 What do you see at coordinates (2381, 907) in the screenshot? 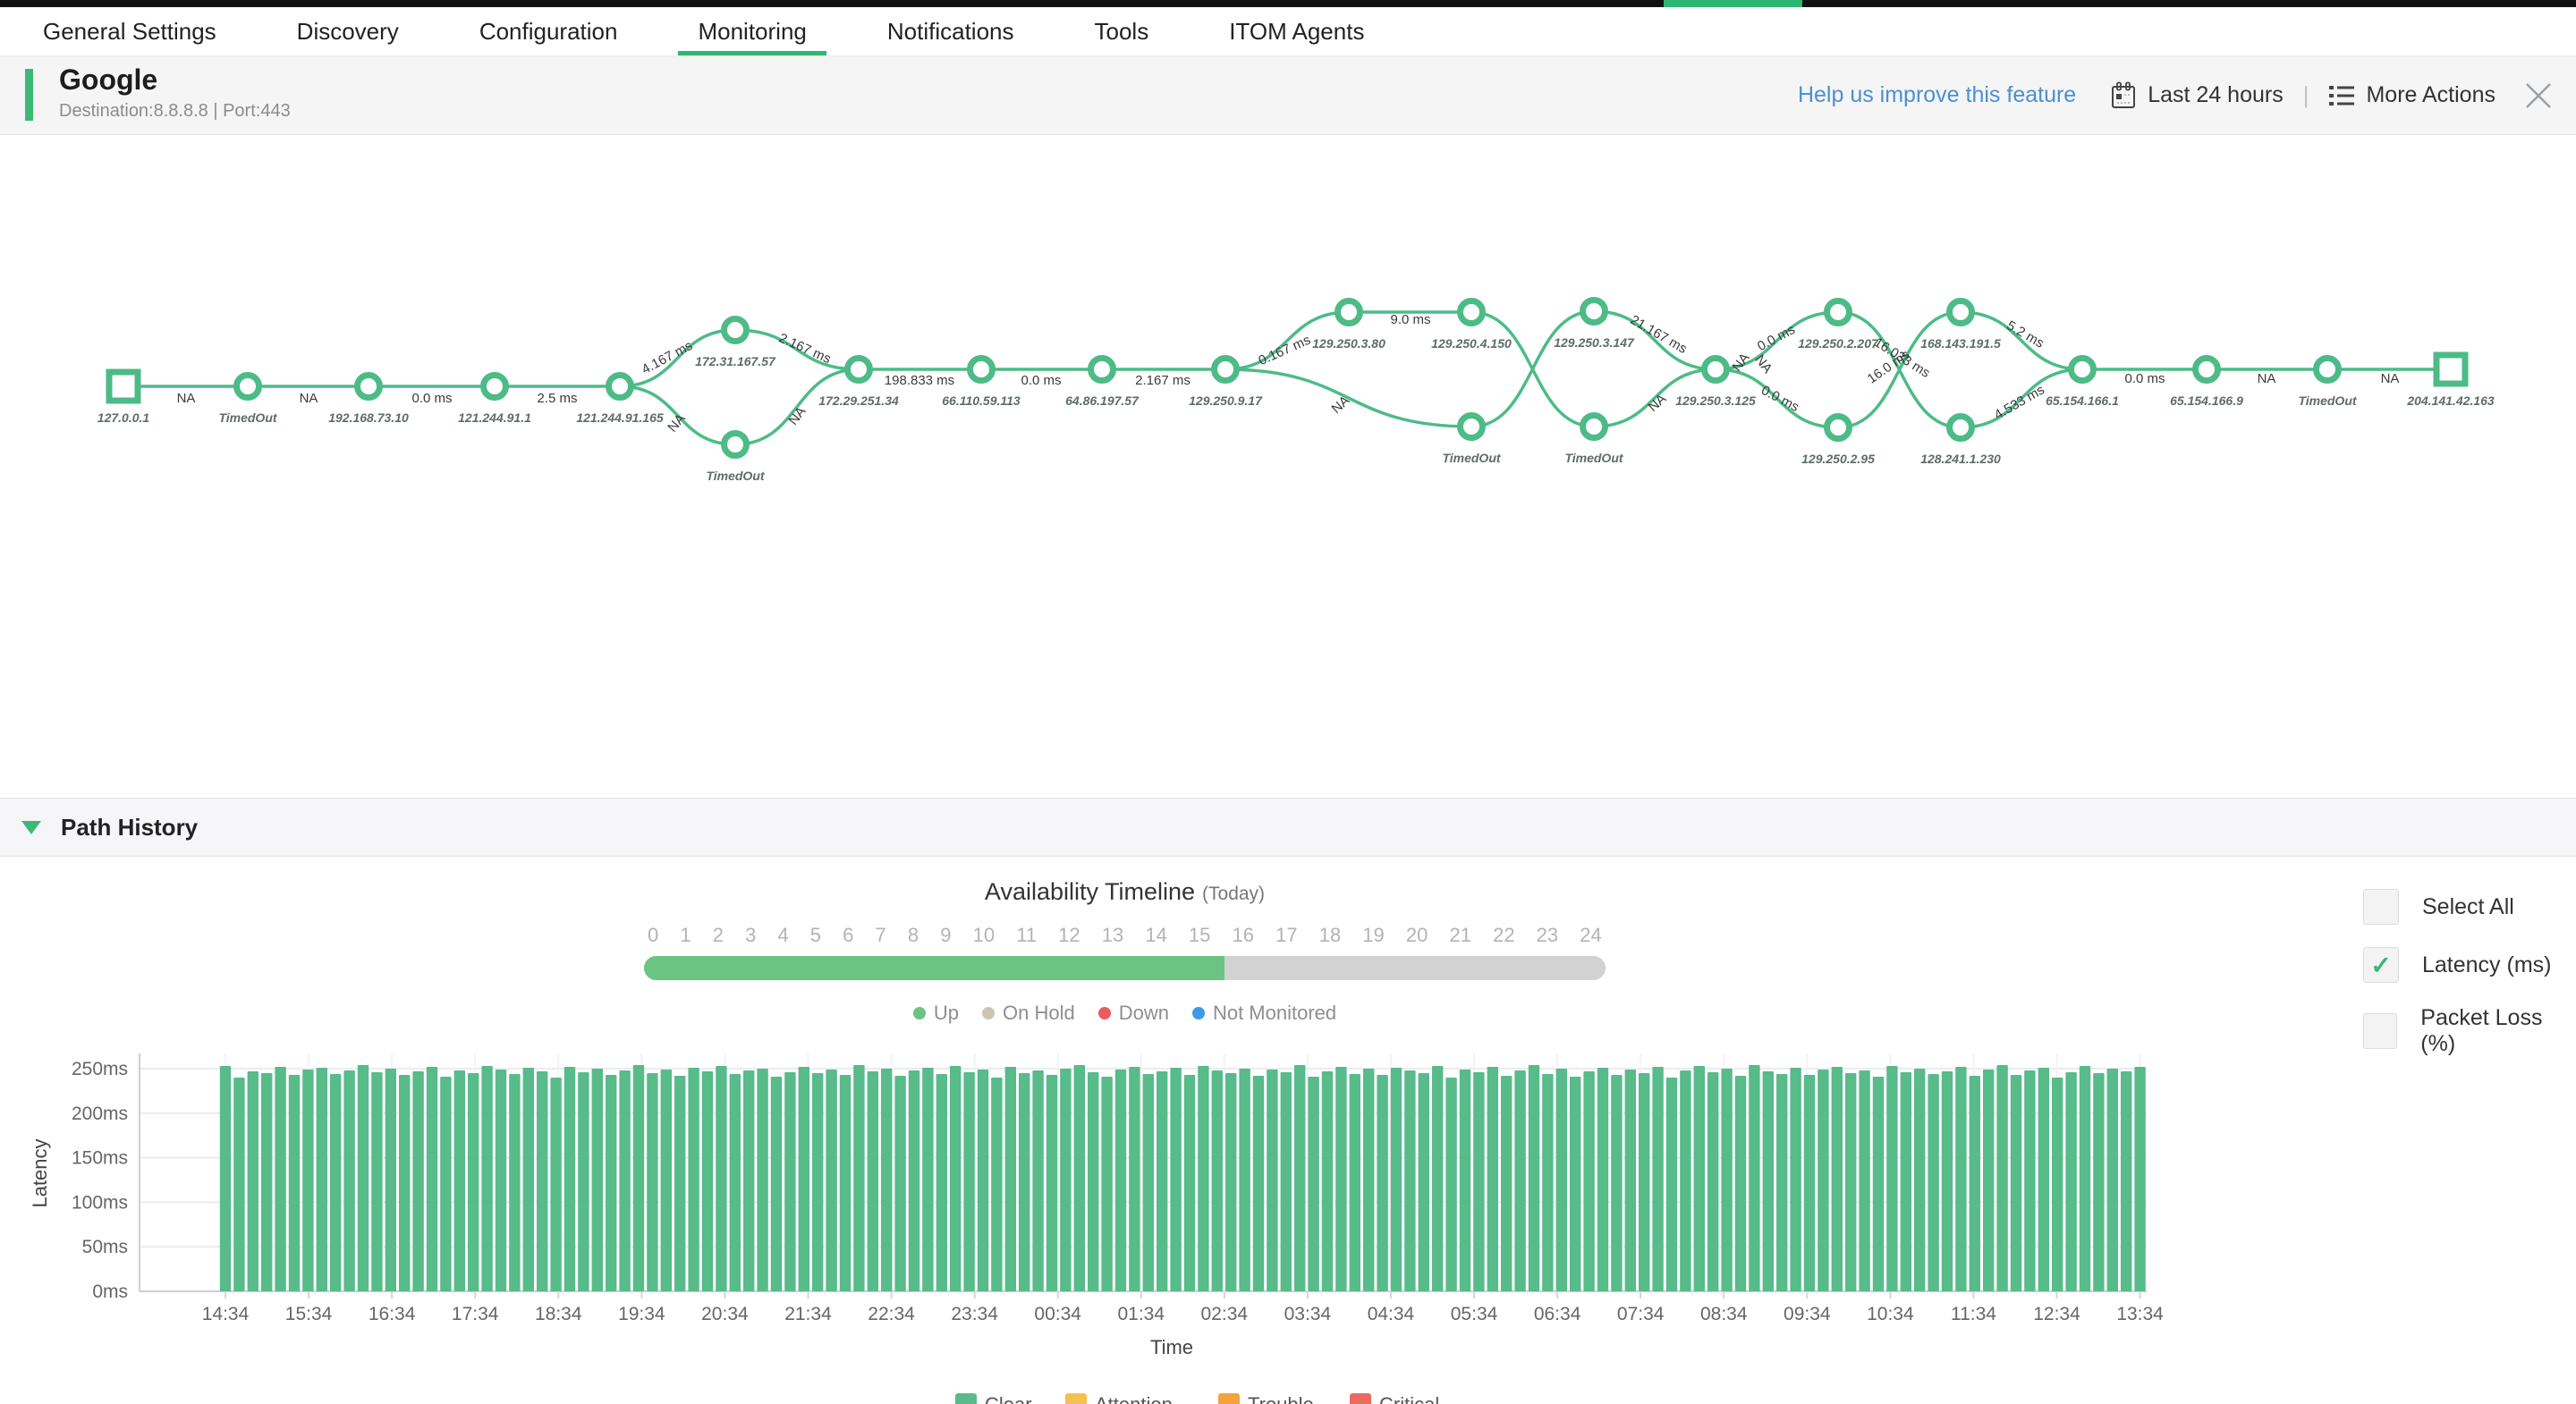
I see `checkbox-unchecked-icon` at bounding box center [2381, 907].